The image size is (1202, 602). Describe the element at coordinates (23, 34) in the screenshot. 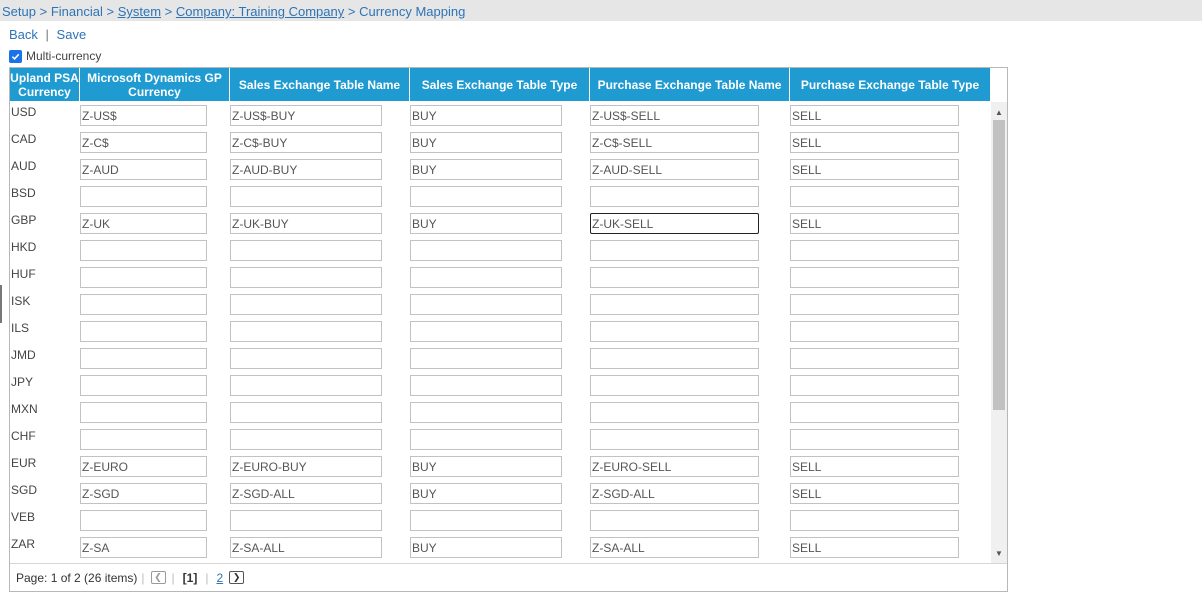

I see `back-link: Back` at that location.